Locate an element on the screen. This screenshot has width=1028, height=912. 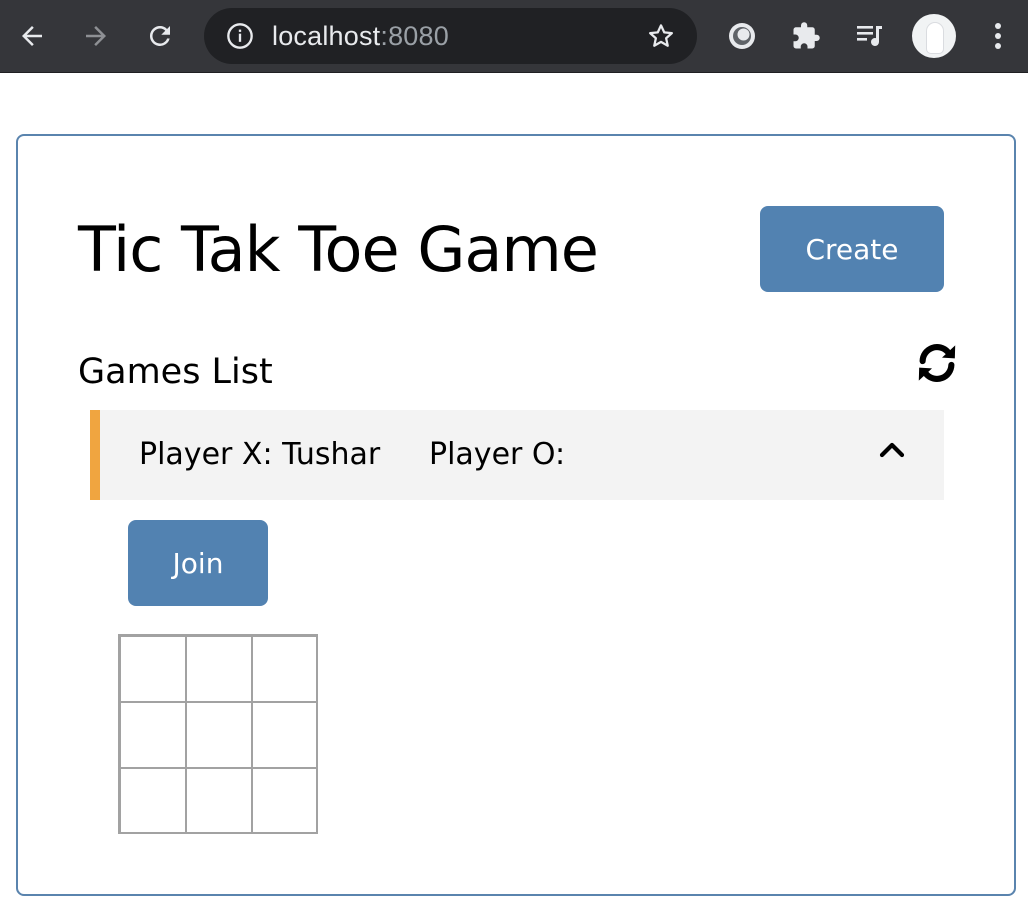
info-icon is located at coordinates (240, 36).